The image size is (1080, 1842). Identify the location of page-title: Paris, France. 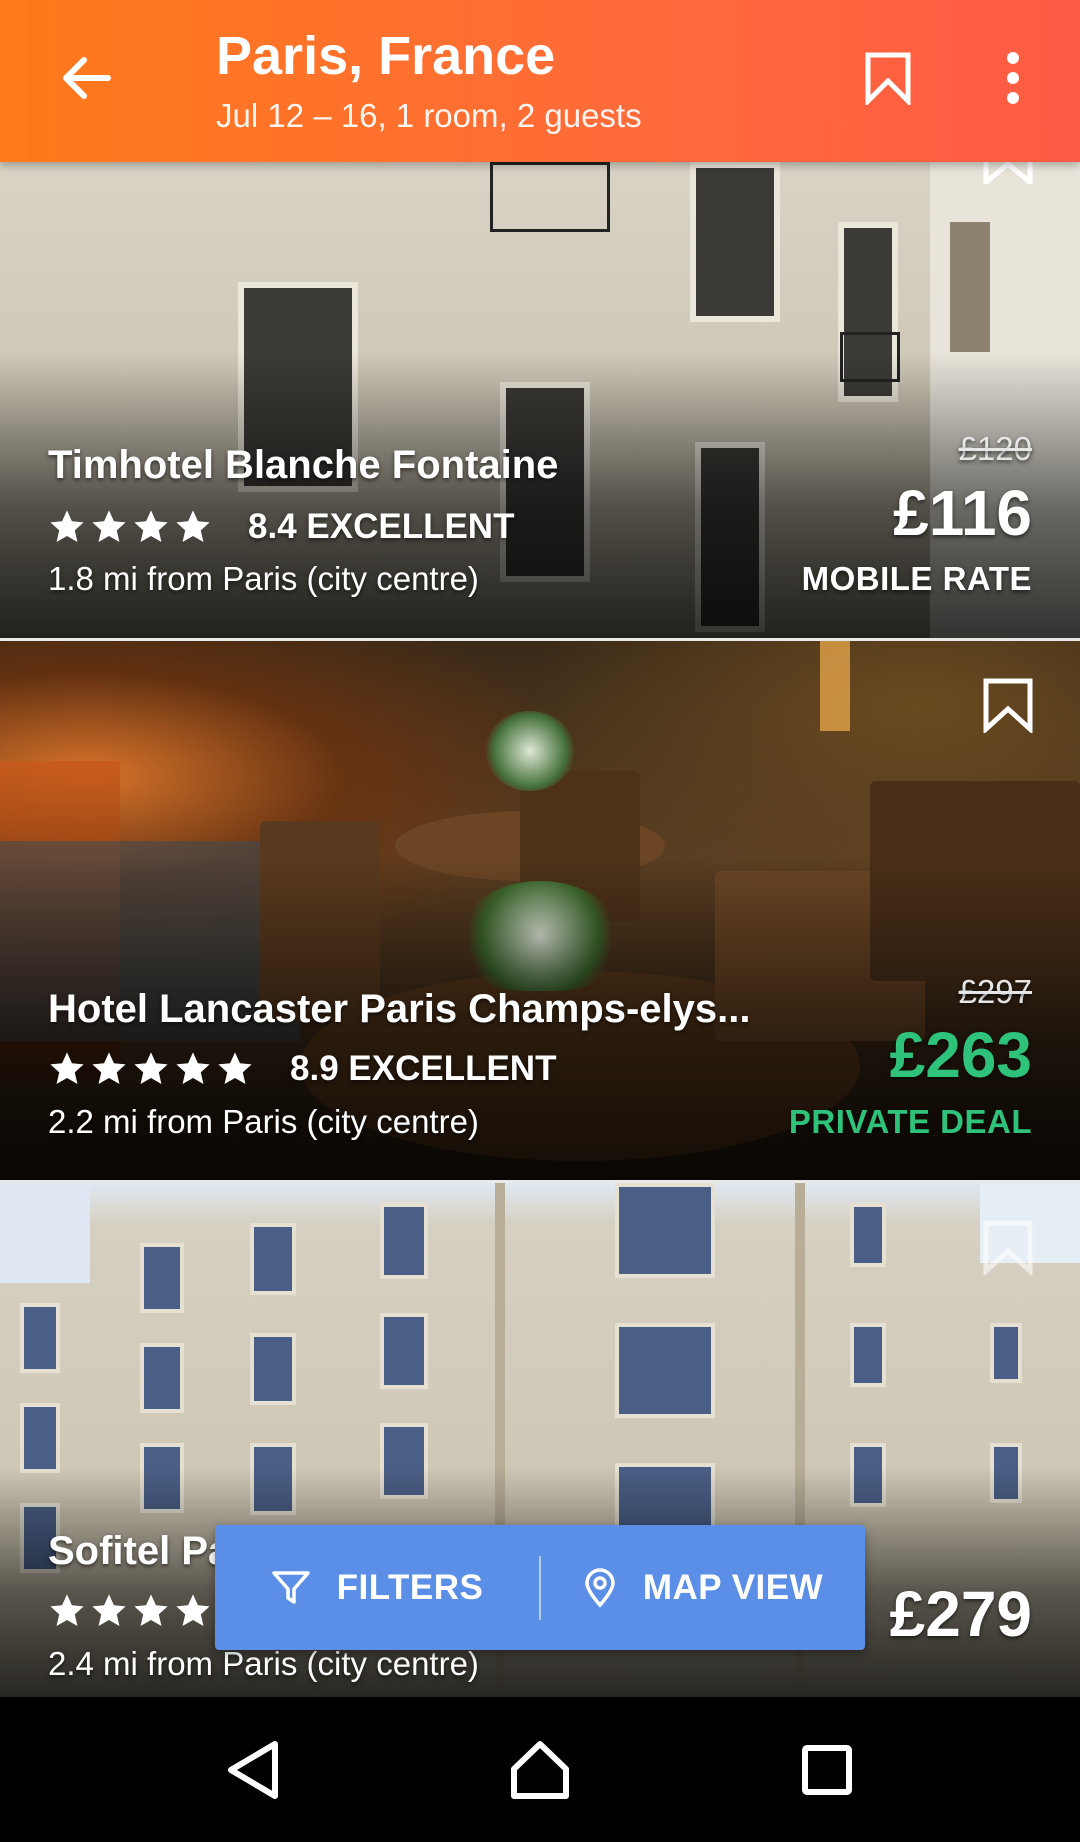
(386, 56).